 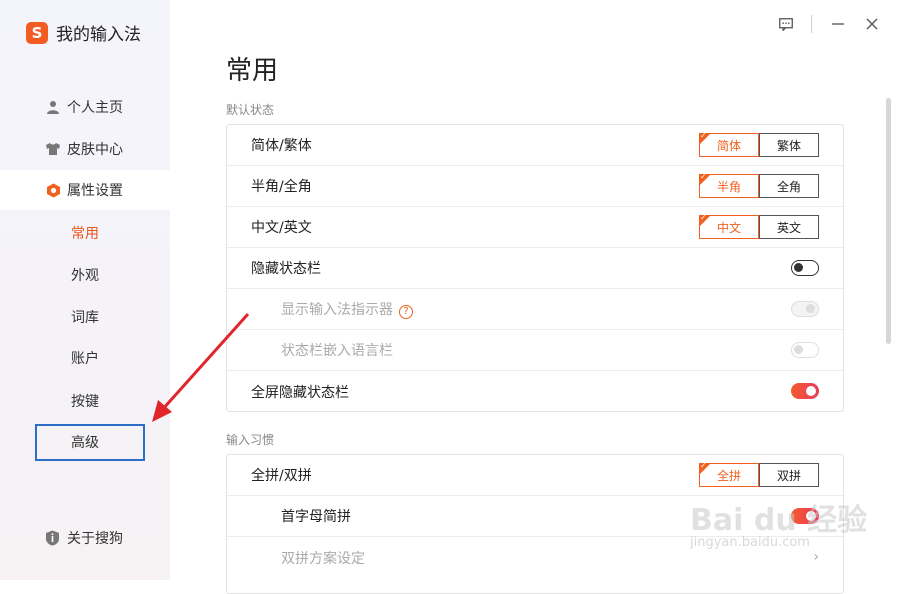 I want to click on sidebar-item-label: 属性设置, so click(x=95, y=191).